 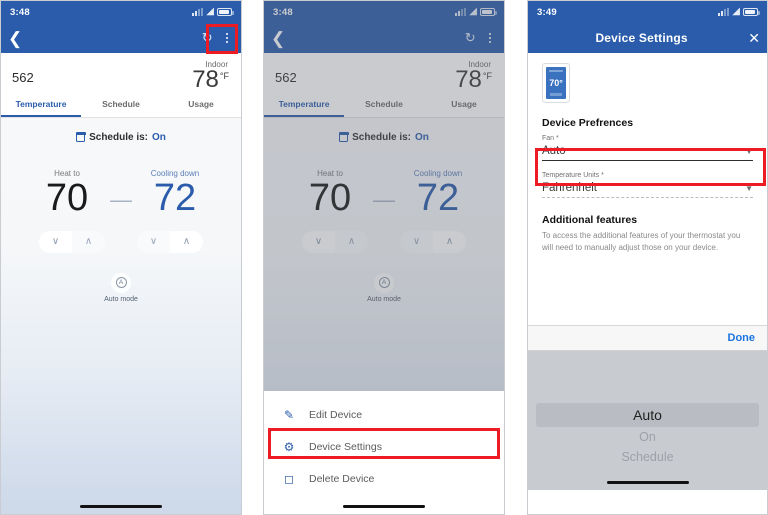 What do you see at coordinates (647, 12) in the screenshot?
I see `status-bar-3: 3:49 ◢` at bounding box center [647, 12].